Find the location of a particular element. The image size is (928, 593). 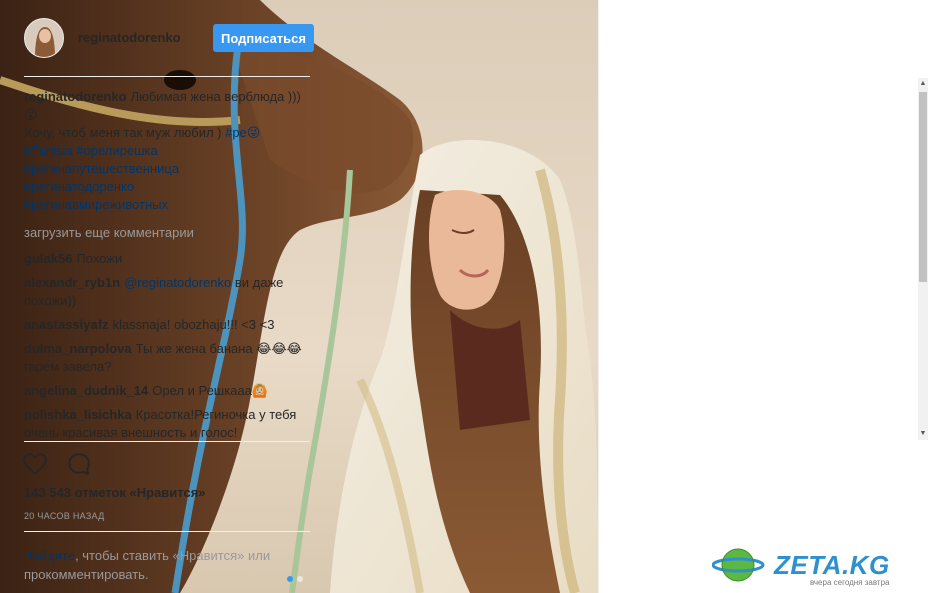

comment-bubble-icon is located at coordinates (79, 465).